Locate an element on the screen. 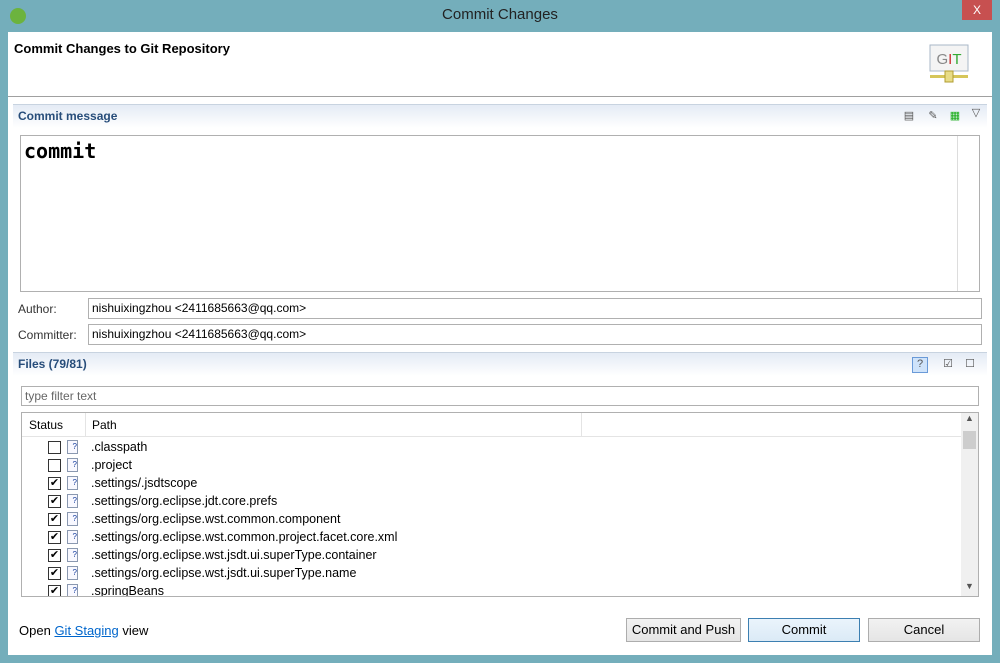 This screenshot has width=1000, height=663. column-status: Status is located at coordinates (46, 425).